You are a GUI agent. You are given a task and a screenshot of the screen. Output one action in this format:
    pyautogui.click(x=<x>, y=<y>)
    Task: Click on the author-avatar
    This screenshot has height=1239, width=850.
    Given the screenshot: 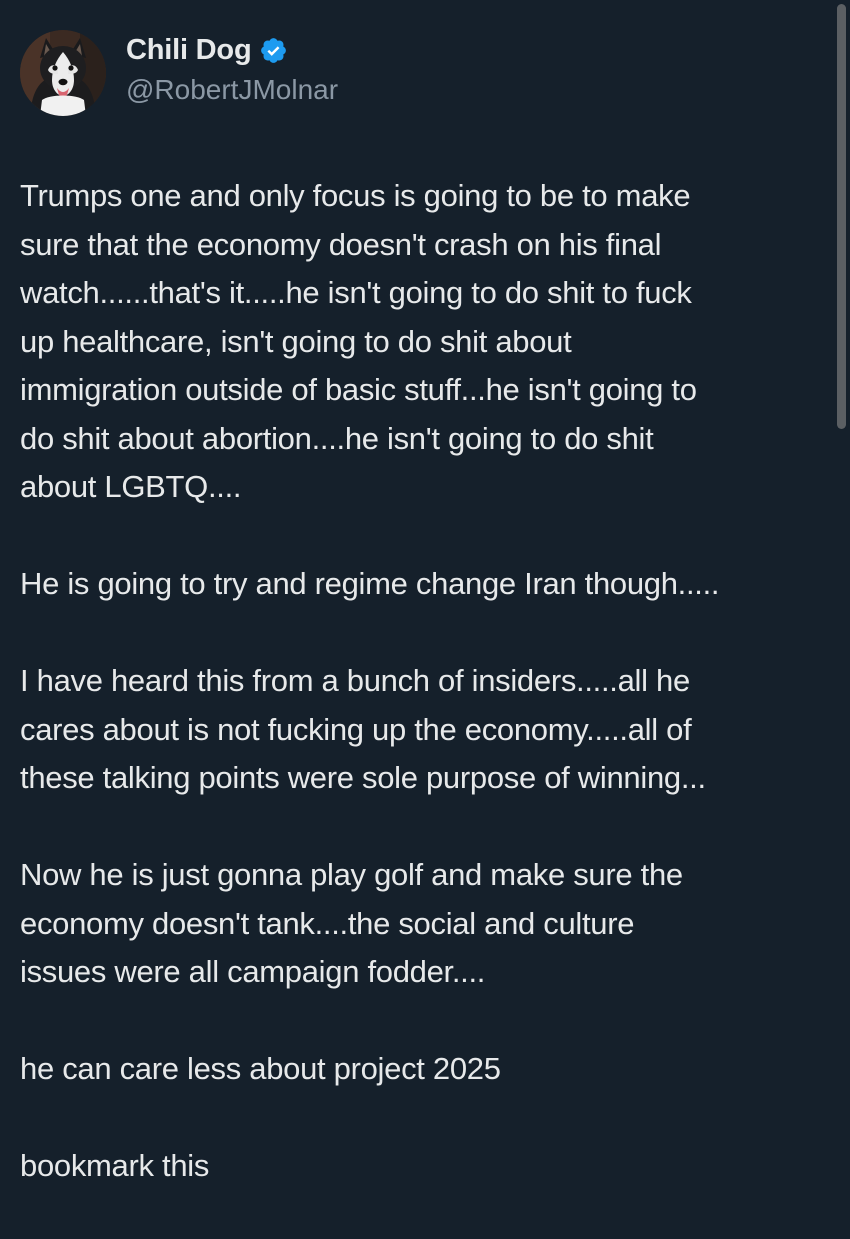 What is the action you would take?
    pyautogui.click(x=63, y=73)
    